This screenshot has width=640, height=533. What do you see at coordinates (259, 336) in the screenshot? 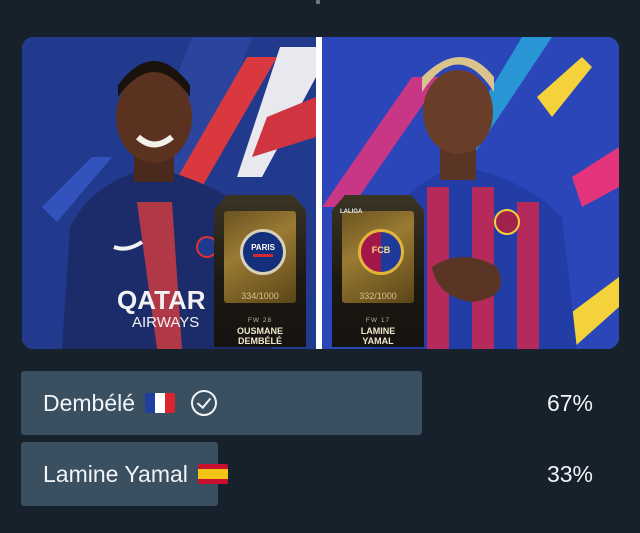
I see `card-player-name: OUSMANE DEMBÉLÉ` at bounding box center [259, 336].